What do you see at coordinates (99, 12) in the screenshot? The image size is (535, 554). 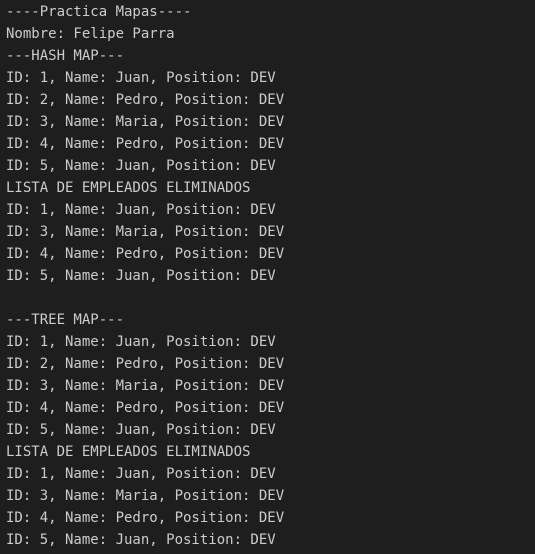 I see `header-line: ----Practica Mapas----` at bounding box center [99, 12].